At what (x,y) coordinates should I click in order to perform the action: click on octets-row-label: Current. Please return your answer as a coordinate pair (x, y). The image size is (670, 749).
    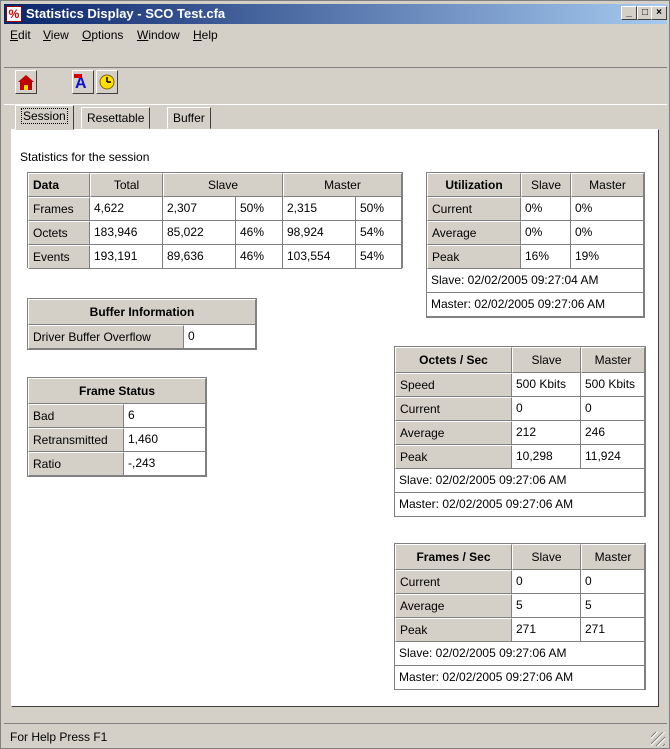
    Looking at the image, I should click on (453, 409).